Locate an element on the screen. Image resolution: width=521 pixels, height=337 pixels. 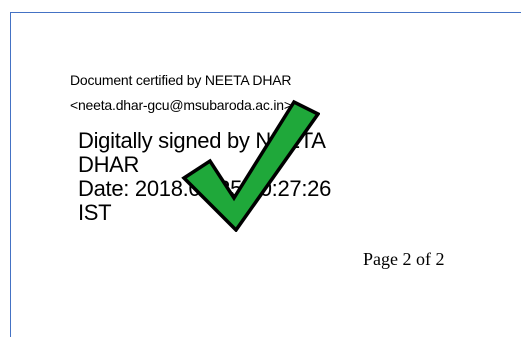
page-number: Page 2 of 2 is located at coordinates (404, 259).